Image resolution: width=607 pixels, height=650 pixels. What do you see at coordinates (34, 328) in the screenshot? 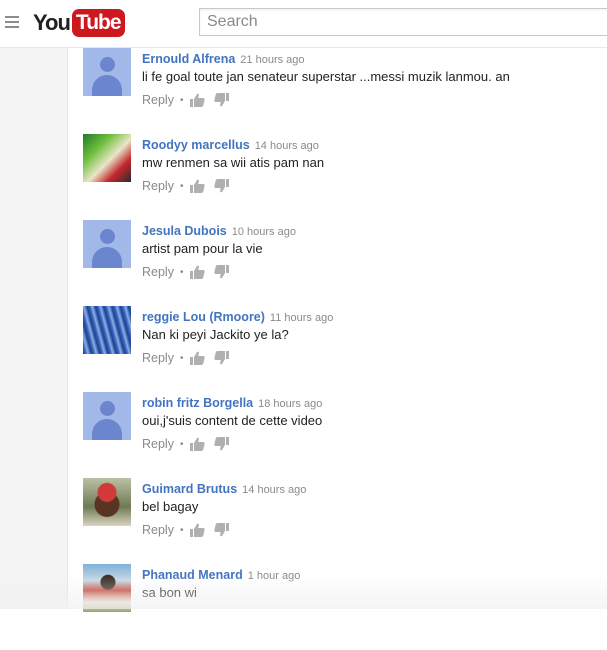
I see `left-gutter` at bounding box center [34, 328].